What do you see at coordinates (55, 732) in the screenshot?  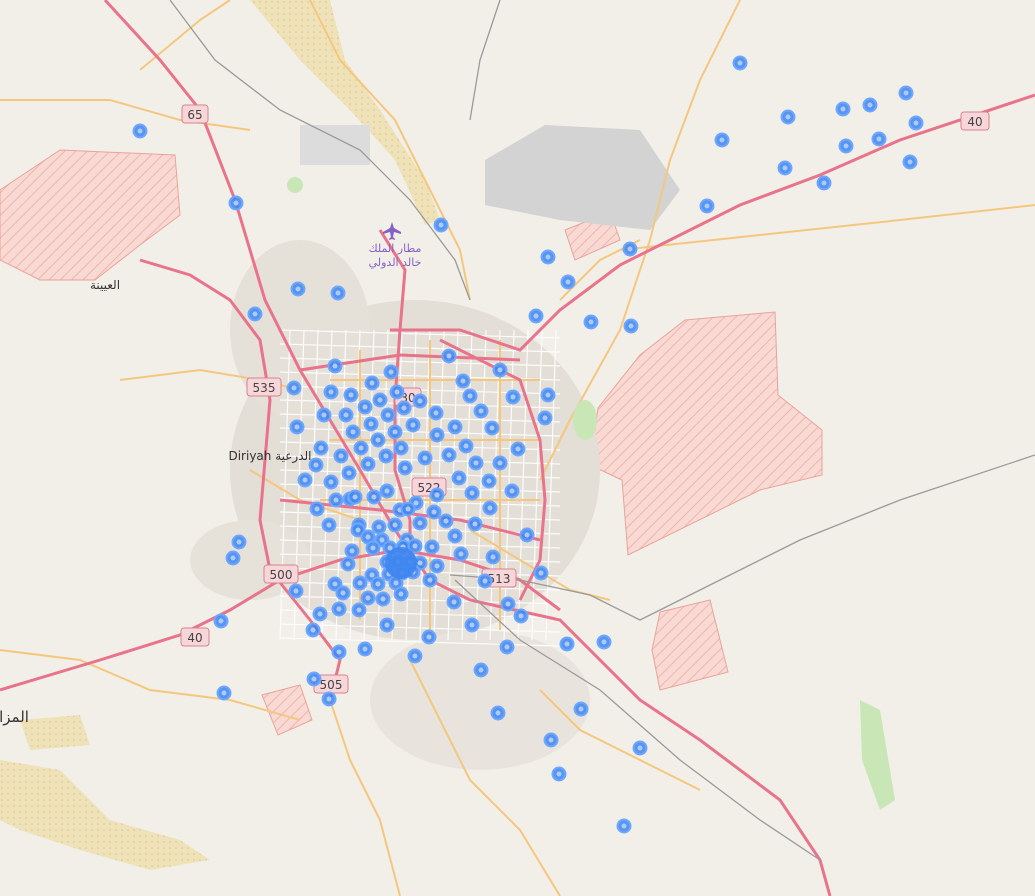 I see `dune-strip-west` at bounding box center [55, 732].